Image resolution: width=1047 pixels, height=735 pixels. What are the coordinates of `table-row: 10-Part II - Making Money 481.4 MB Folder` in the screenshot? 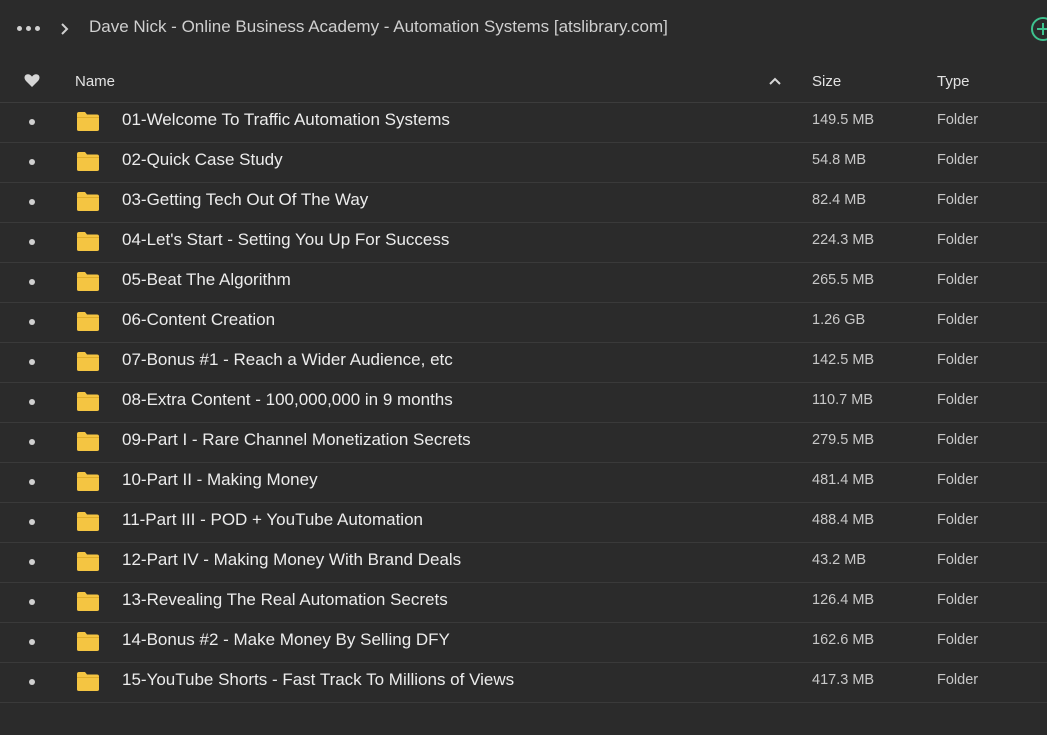 It's located at (523, 482).